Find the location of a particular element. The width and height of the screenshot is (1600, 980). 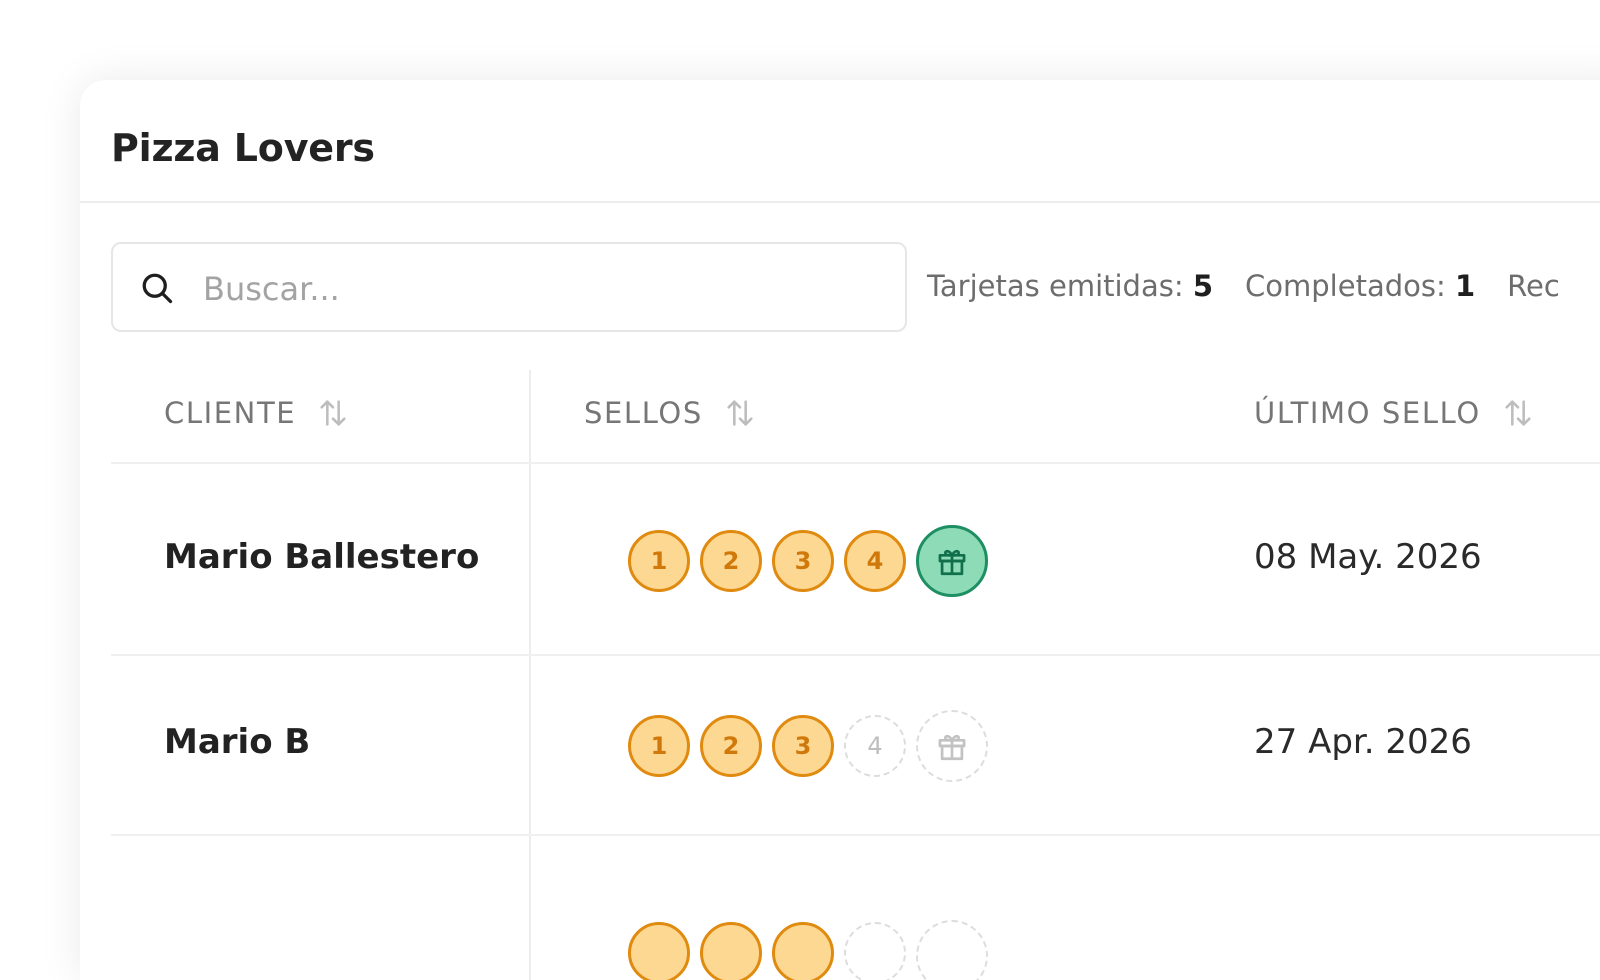

column-header-client: CLIENTE is located at coordinates (257, 413).